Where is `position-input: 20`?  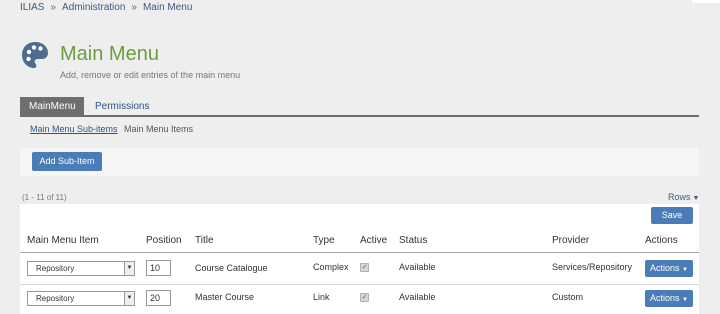
position-input: 20 is located at coordinates (158, 298).